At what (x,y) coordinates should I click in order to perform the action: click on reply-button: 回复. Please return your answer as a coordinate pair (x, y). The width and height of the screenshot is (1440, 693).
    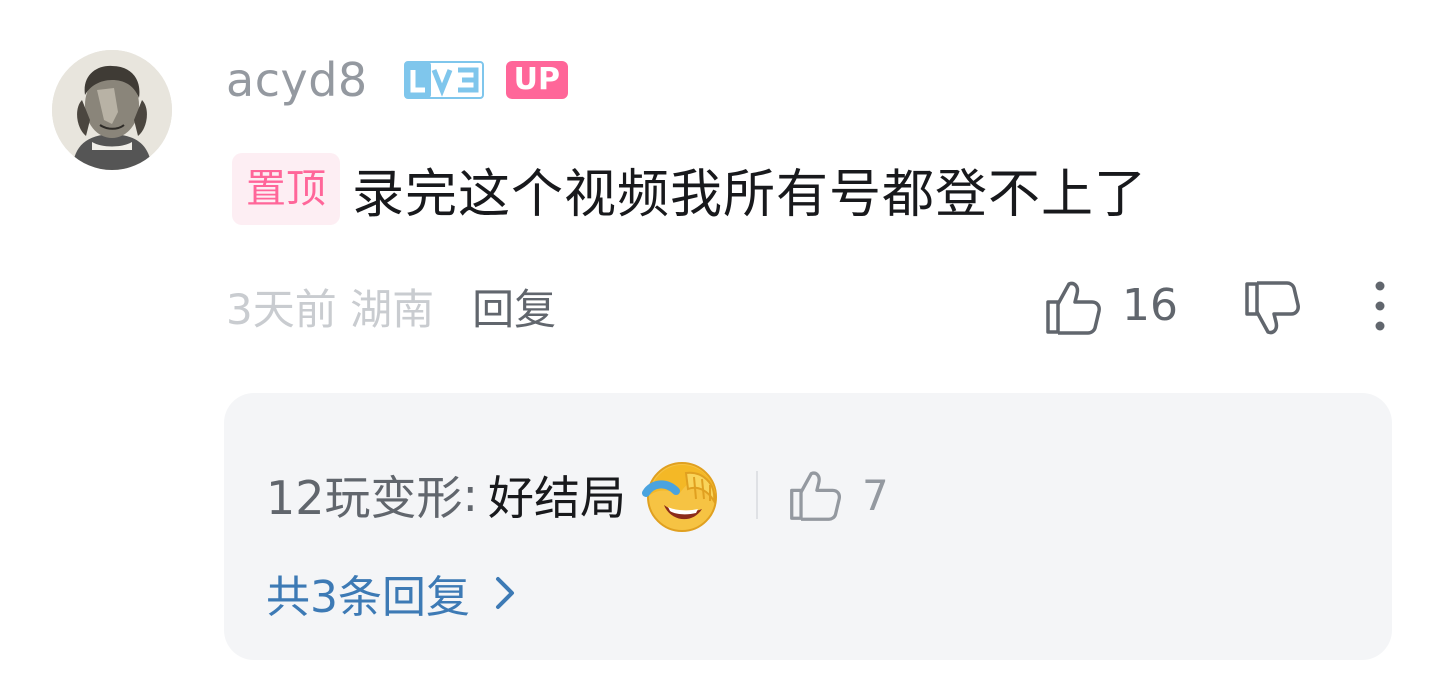
    Looking at the image, I should click on (514, 306).